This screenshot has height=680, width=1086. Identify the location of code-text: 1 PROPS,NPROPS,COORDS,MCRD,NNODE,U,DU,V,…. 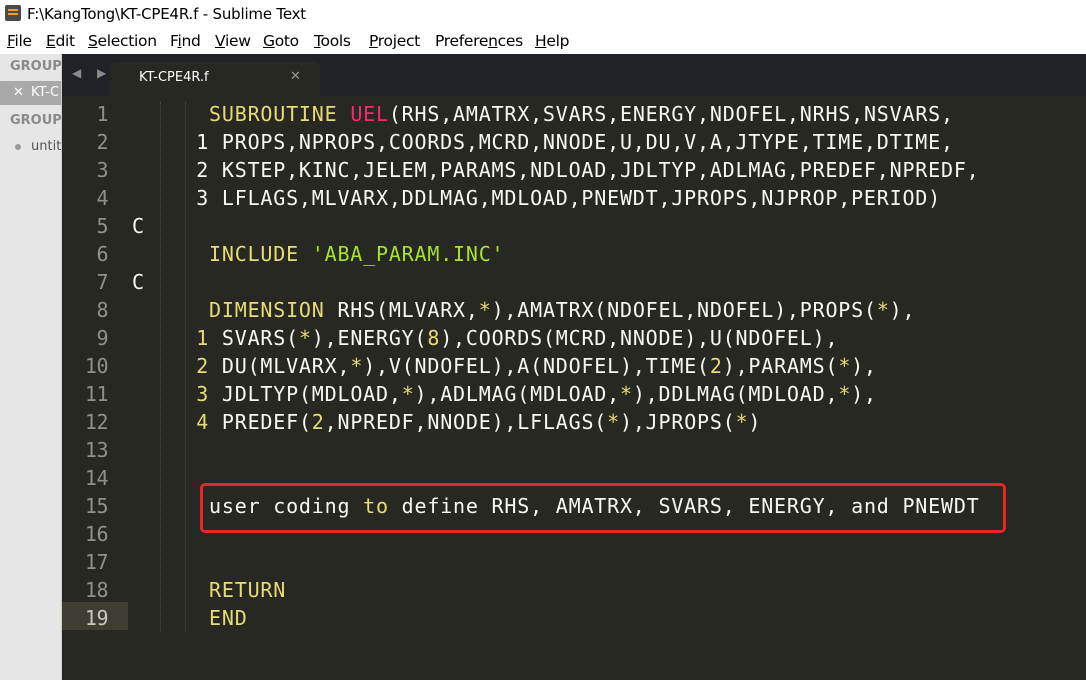
(543, 142).